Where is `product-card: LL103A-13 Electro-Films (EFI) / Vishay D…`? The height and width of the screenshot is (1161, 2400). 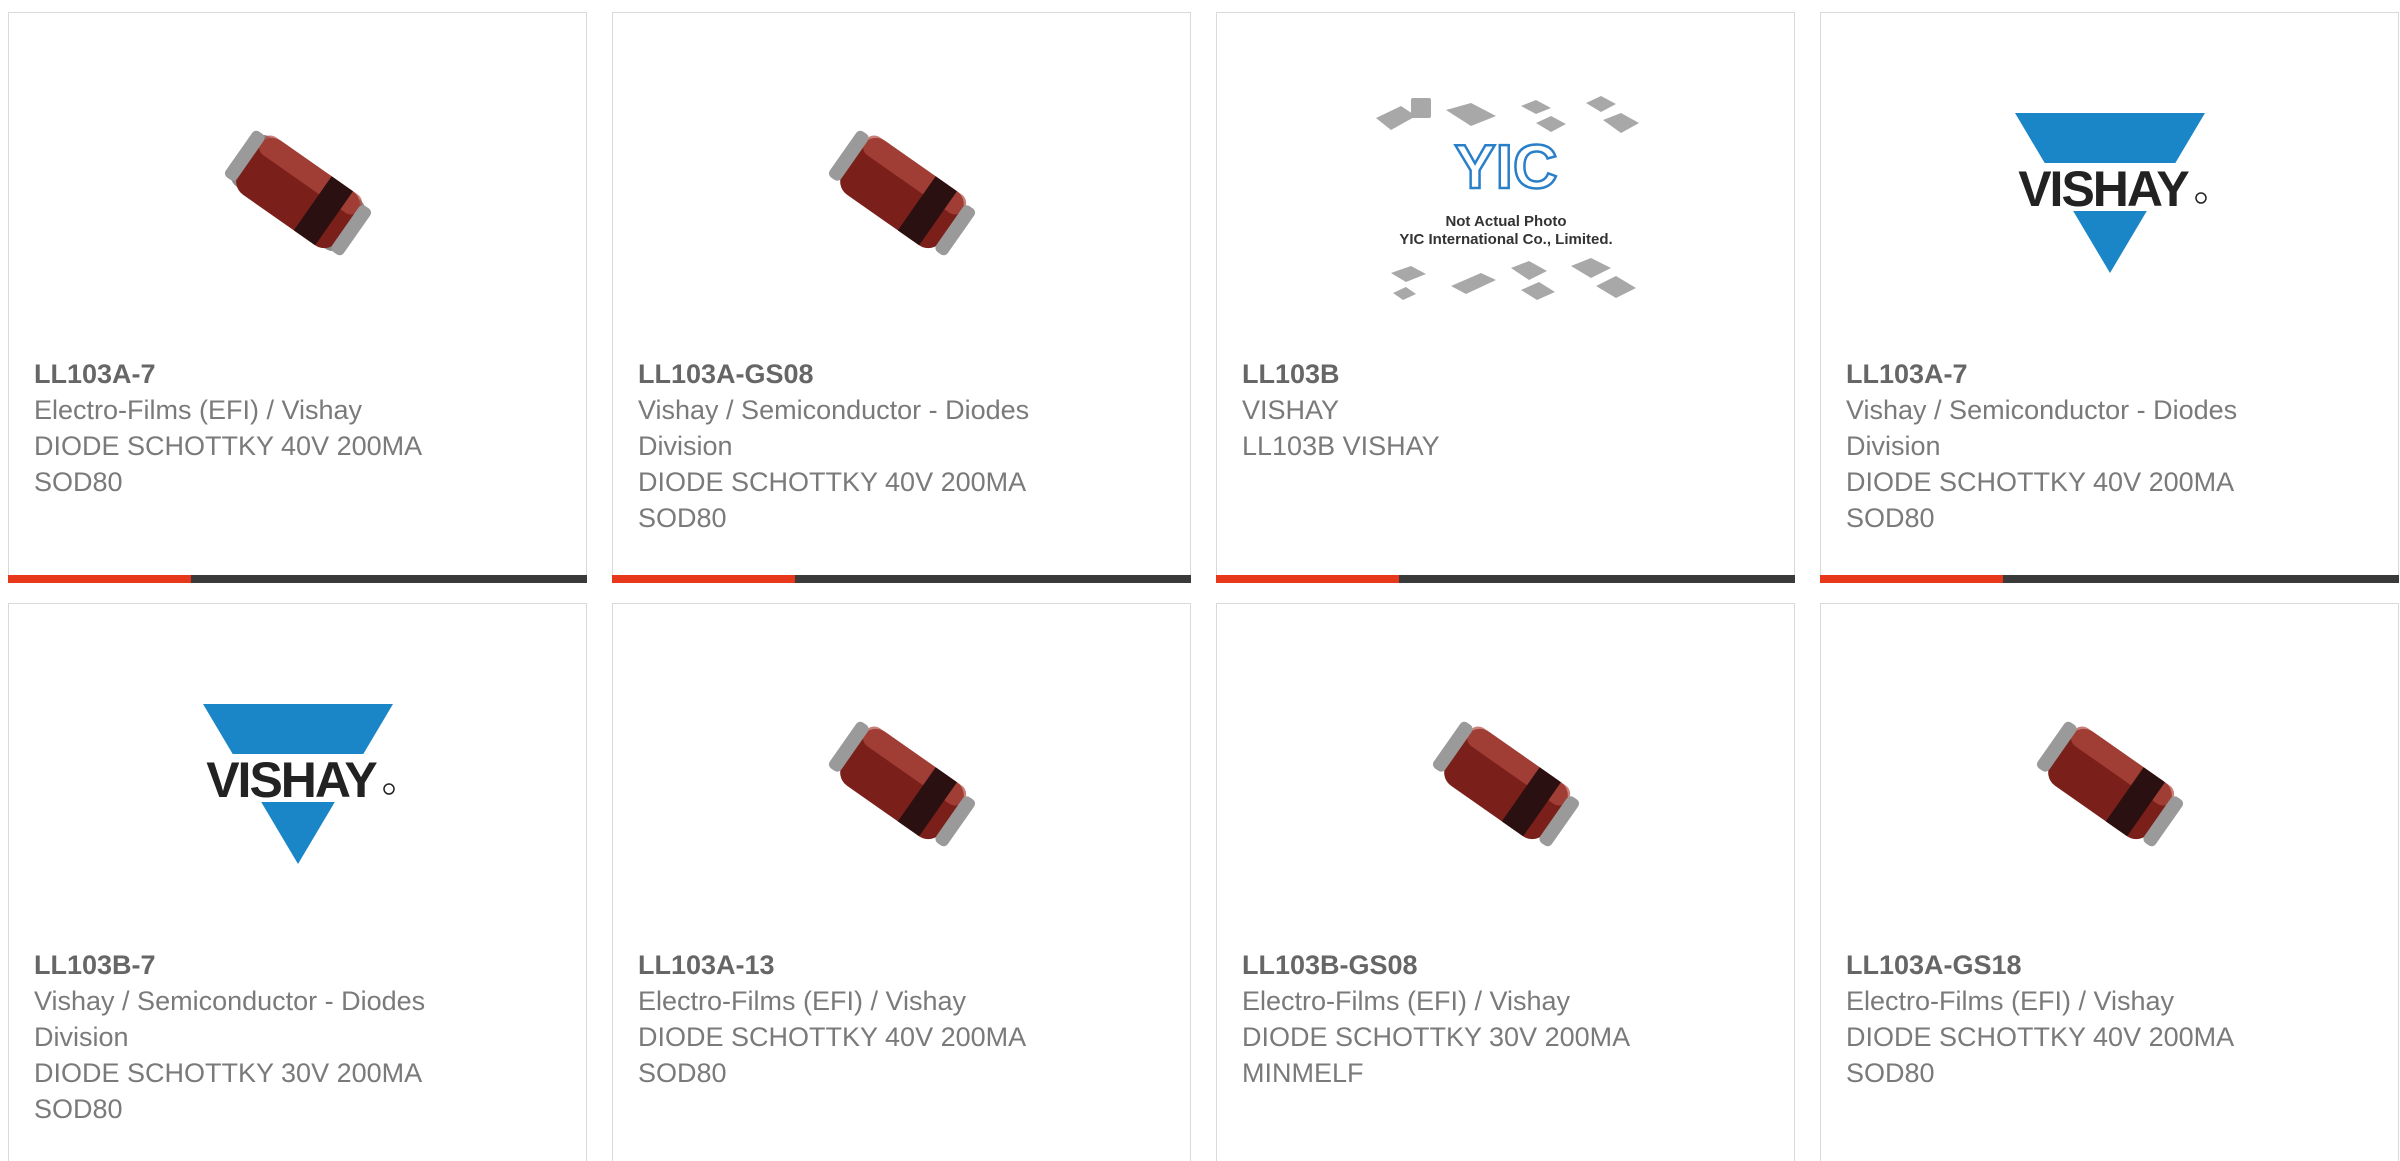
product-card: LL103A-13 Electro-Films (EFI) / Vishay D… is located at coordinates (901, 882).